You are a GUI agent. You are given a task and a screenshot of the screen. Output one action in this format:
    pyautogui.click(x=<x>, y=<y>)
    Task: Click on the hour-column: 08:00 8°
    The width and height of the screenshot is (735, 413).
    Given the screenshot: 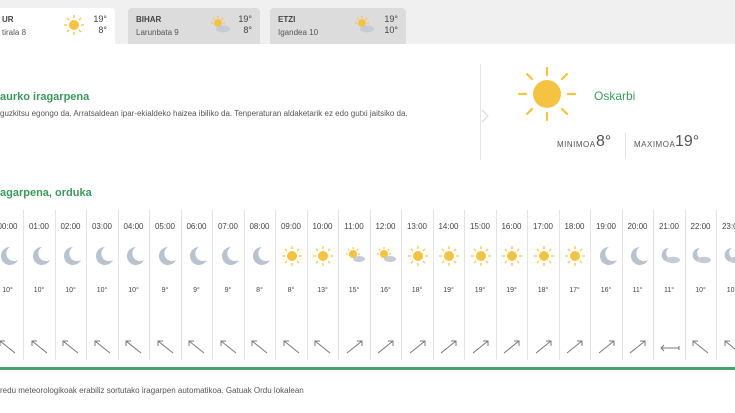 What is the action you would take?
    pyautogui.click(x=260, y=285)
    